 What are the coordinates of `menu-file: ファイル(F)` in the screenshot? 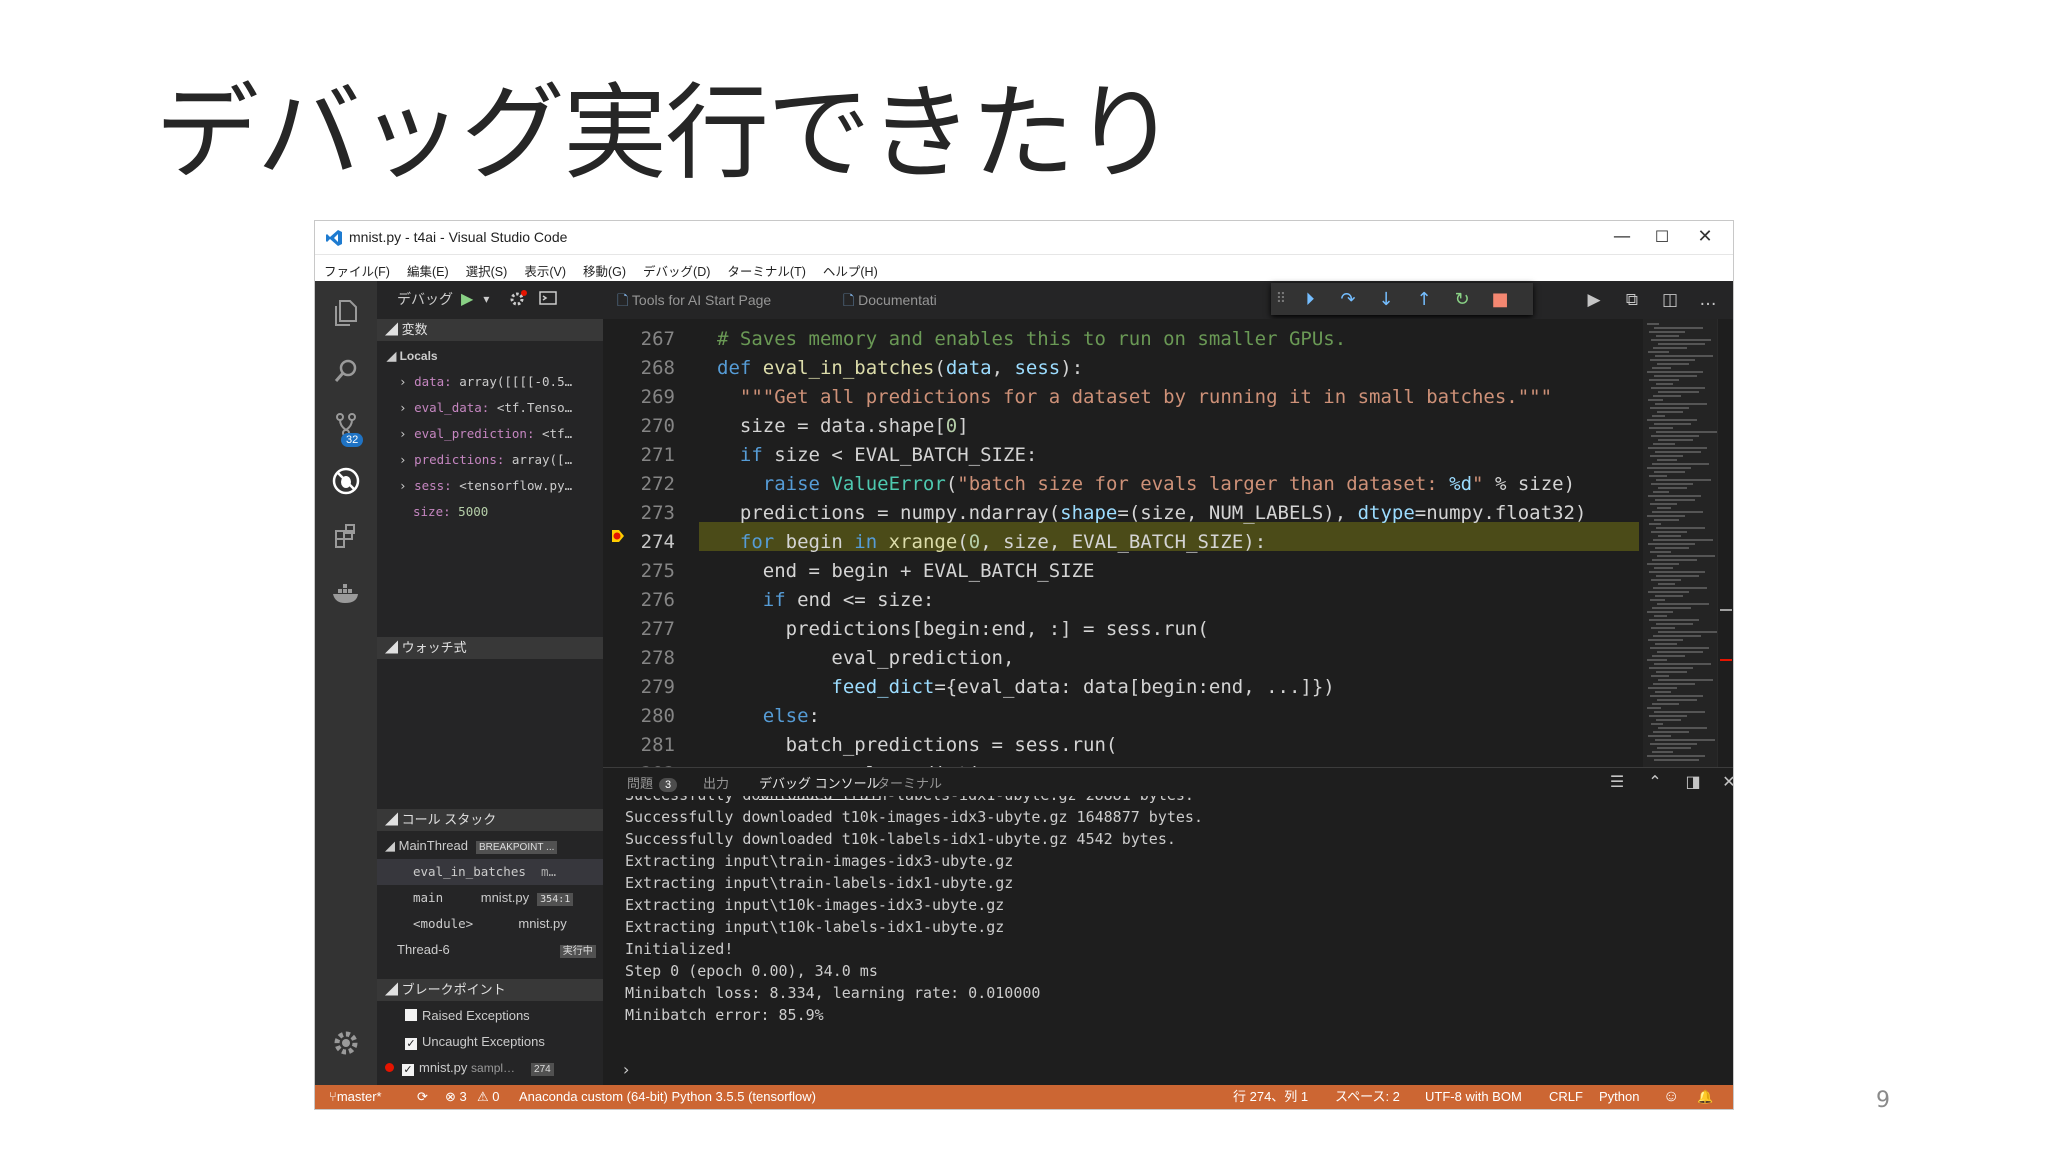 It's located at (356, 268).